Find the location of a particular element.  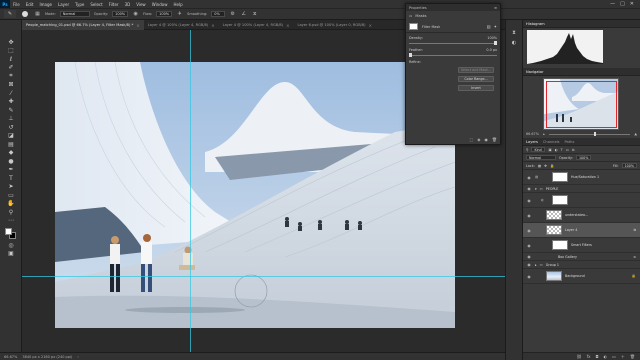

delete-mask-icon: 🗑 is located at coordinates (494, 139).